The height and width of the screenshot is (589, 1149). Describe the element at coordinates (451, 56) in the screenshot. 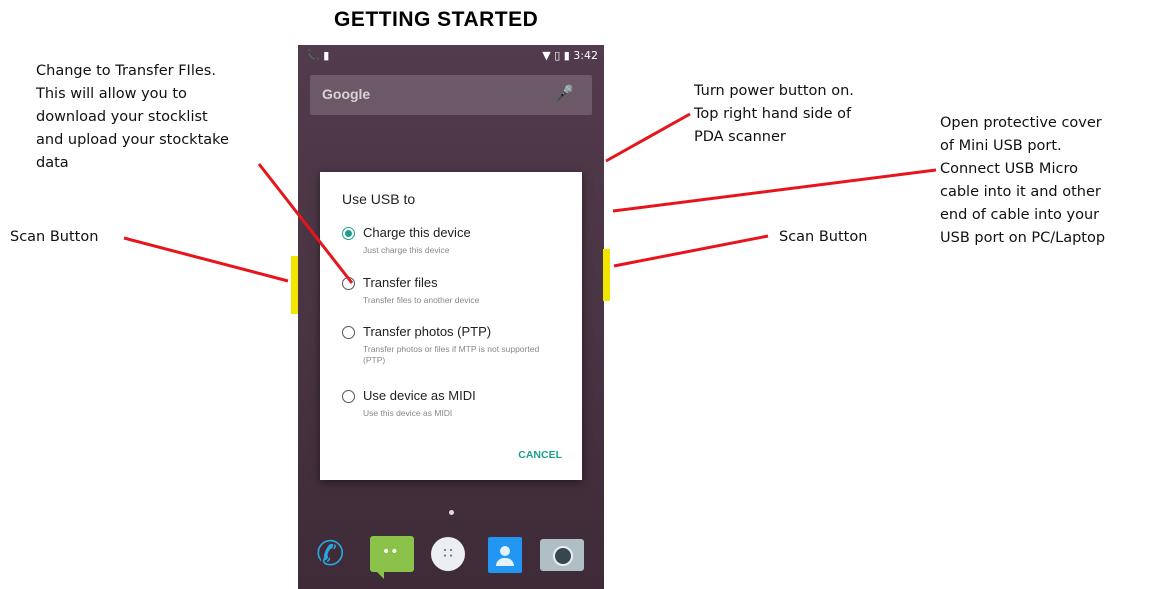

I see `status-bar: 📞 ▮ ▼ ▯ ▮ 3:42` at that location.